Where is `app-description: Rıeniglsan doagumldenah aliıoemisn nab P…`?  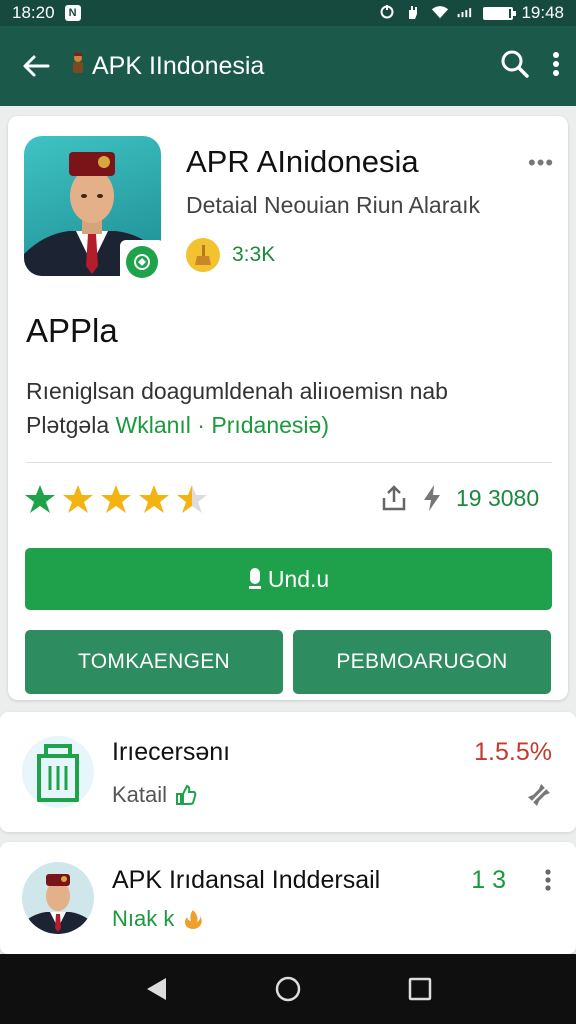
app-description: Rıeniglsan doagumldenah aliıoemisn nab P… is located at coordinates (291, 408).